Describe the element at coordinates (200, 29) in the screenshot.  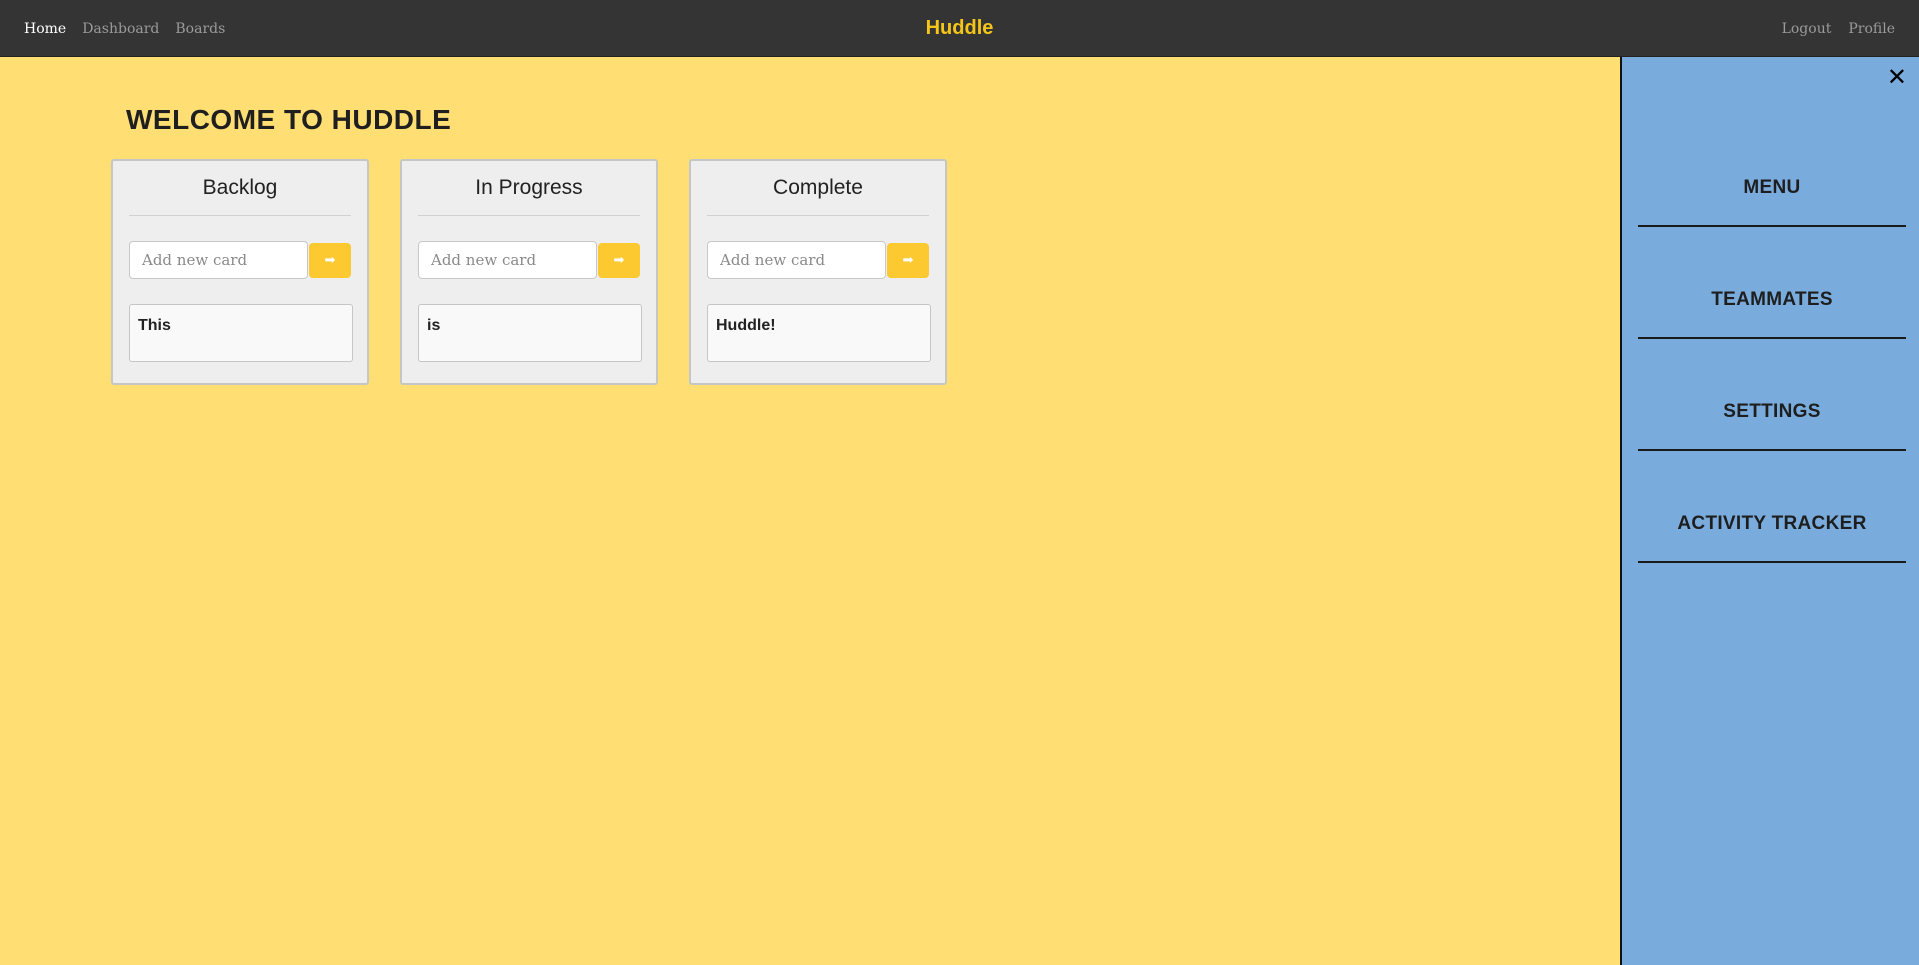
I see `nav-link-boards: Boards` at that location.